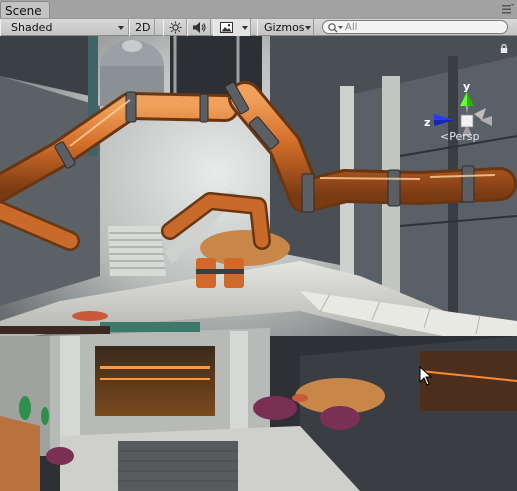 The width and height of the screenshot is (517, 491). What do you see at coordinates (504, 49) in the screenshot?
I see `lock-icon` at bounding box center [504, 49].